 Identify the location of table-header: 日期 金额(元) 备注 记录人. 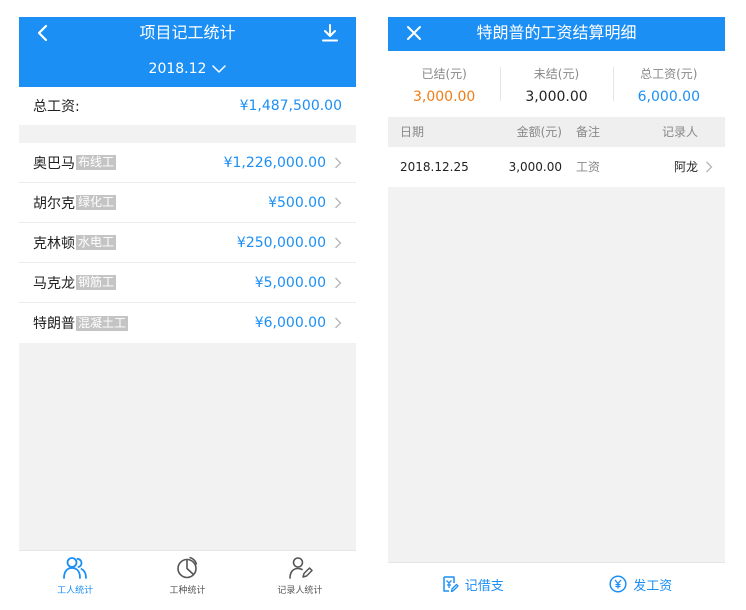
(556, 132).